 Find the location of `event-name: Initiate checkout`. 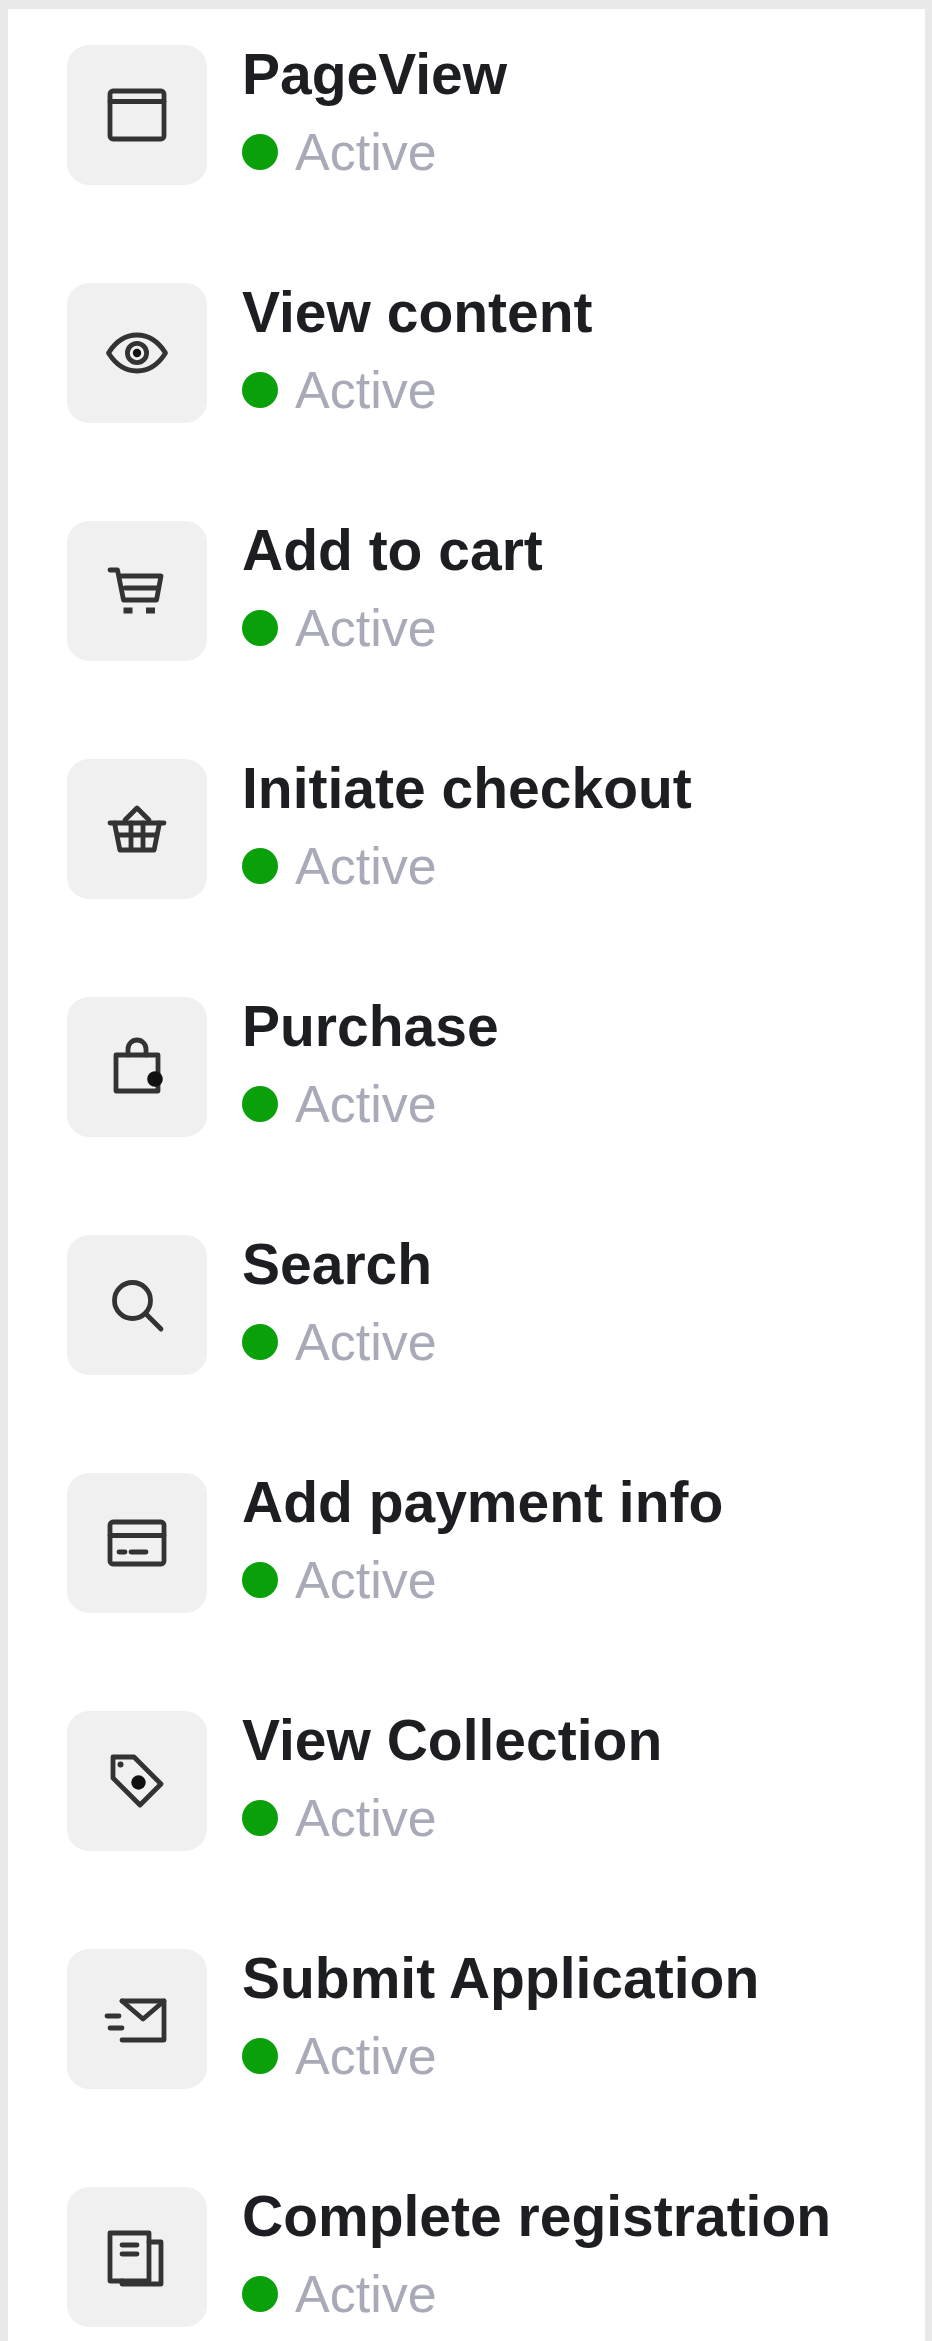

event-name: Initiate checkout is located at coordinates (467, 788).